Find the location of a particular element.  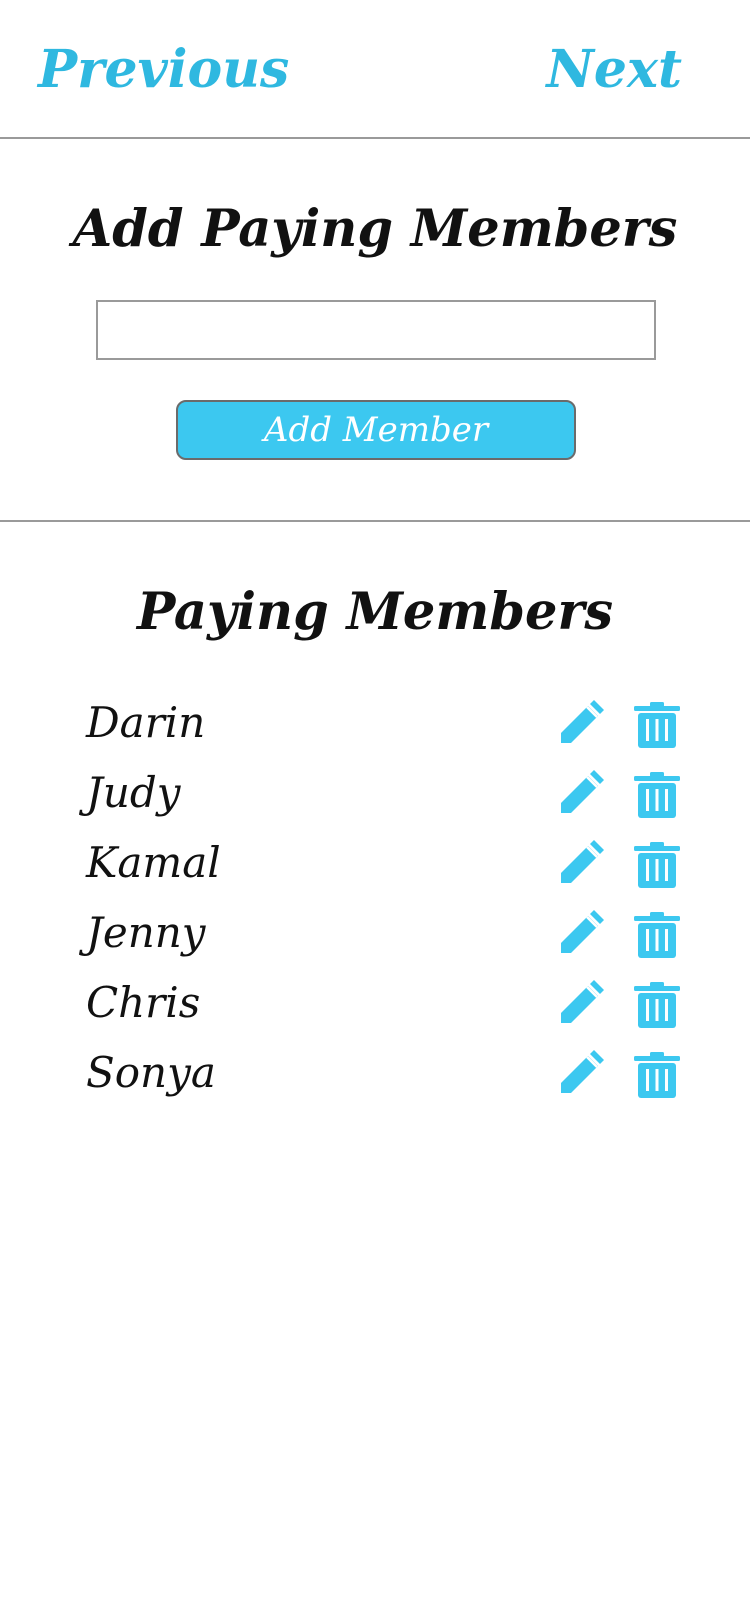

member-name: Jenny is located at coordinates (146, 932).